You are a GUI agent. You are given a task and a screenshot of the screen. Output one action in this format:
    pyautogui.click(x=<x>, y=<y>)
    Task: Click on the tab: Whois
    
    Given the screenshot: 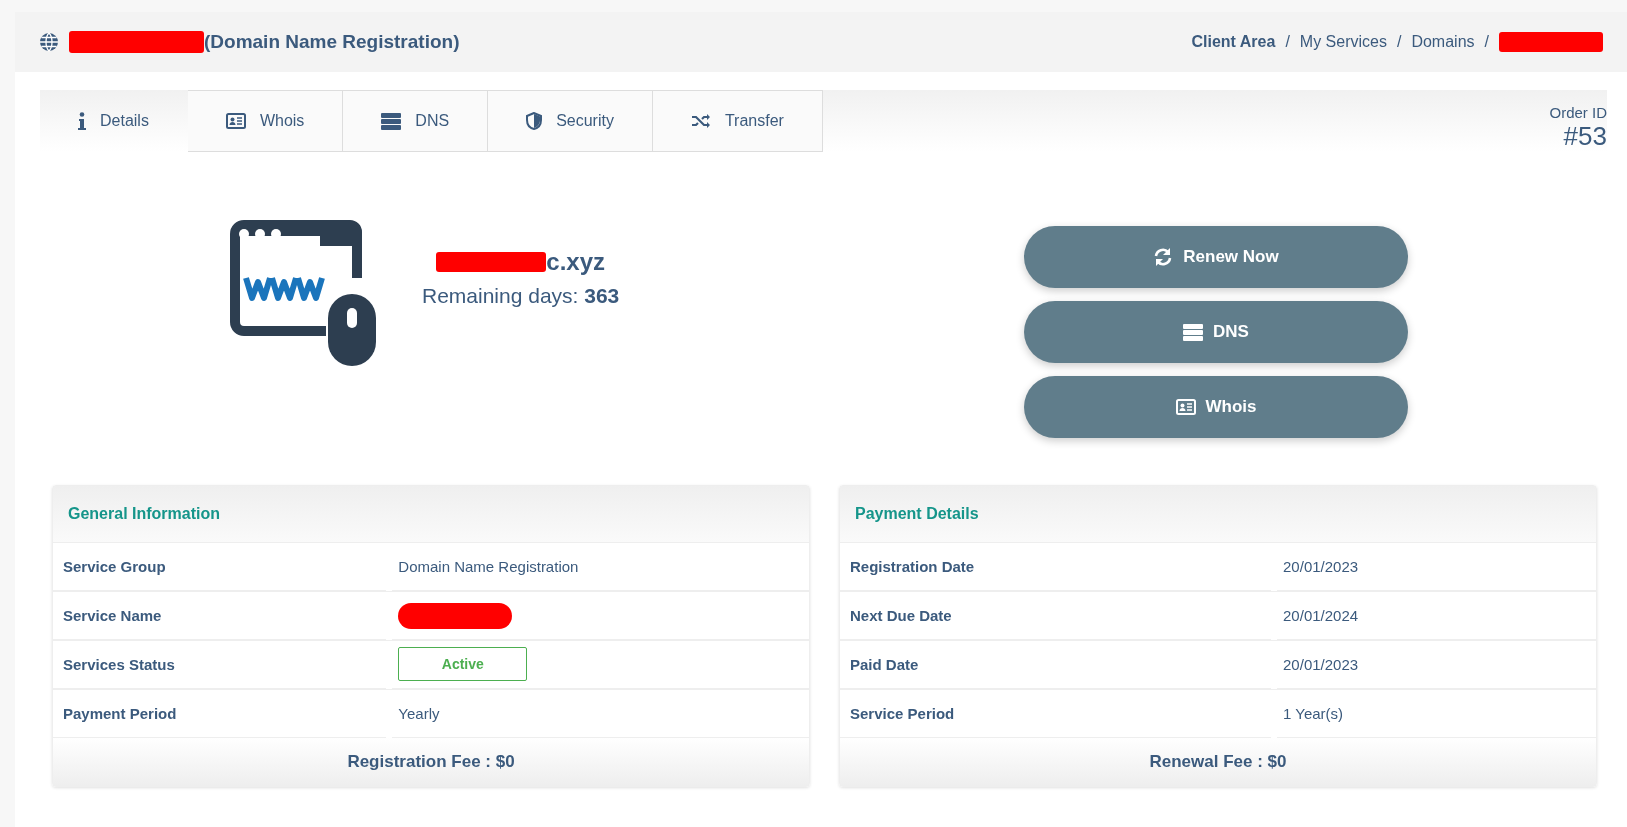 What is the action you would take?
    pyautogui.click(x=265, y=121)
    